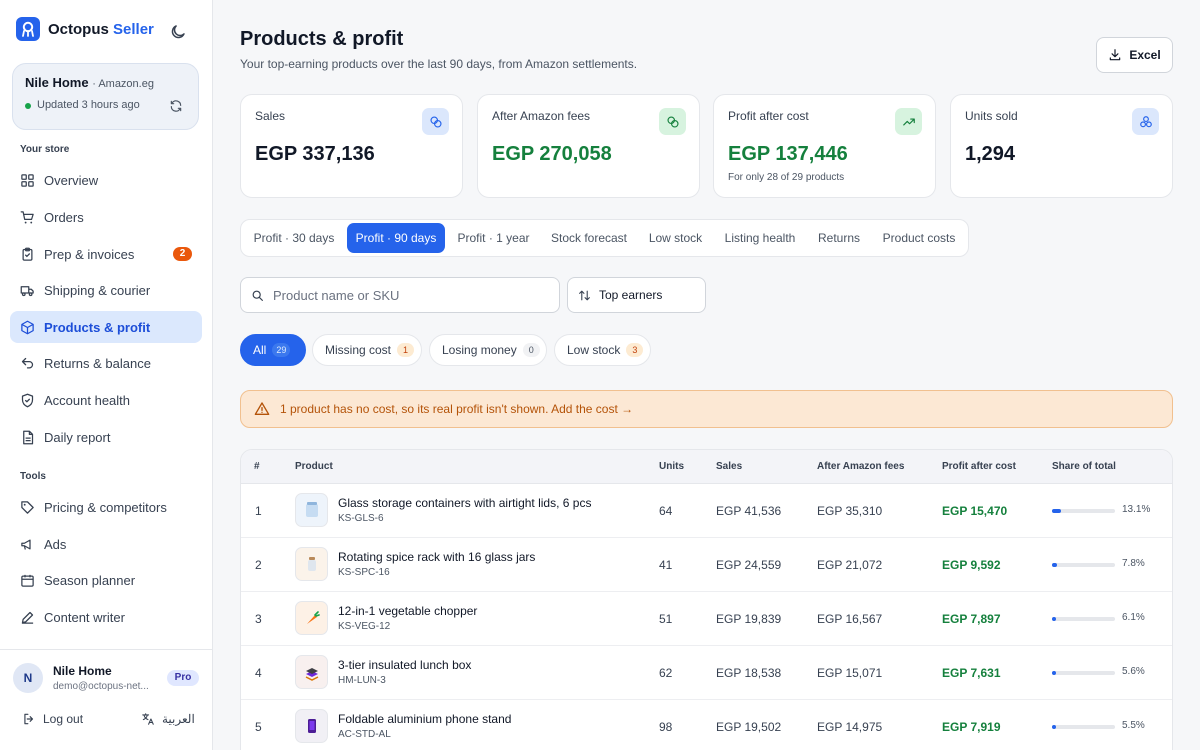 The width and height of the screenshot is (1200, 750). I want to click on brand: Octopus Seller, so click(85, 29).